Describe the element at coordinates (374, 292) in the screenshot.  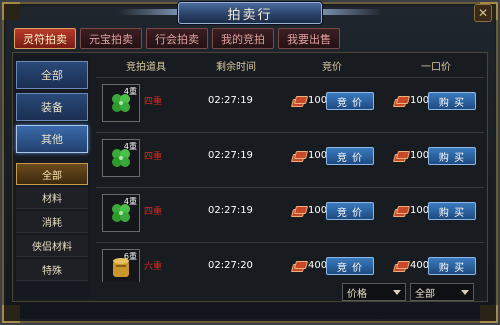
I see `sort-dropdown: 价格` at that location.